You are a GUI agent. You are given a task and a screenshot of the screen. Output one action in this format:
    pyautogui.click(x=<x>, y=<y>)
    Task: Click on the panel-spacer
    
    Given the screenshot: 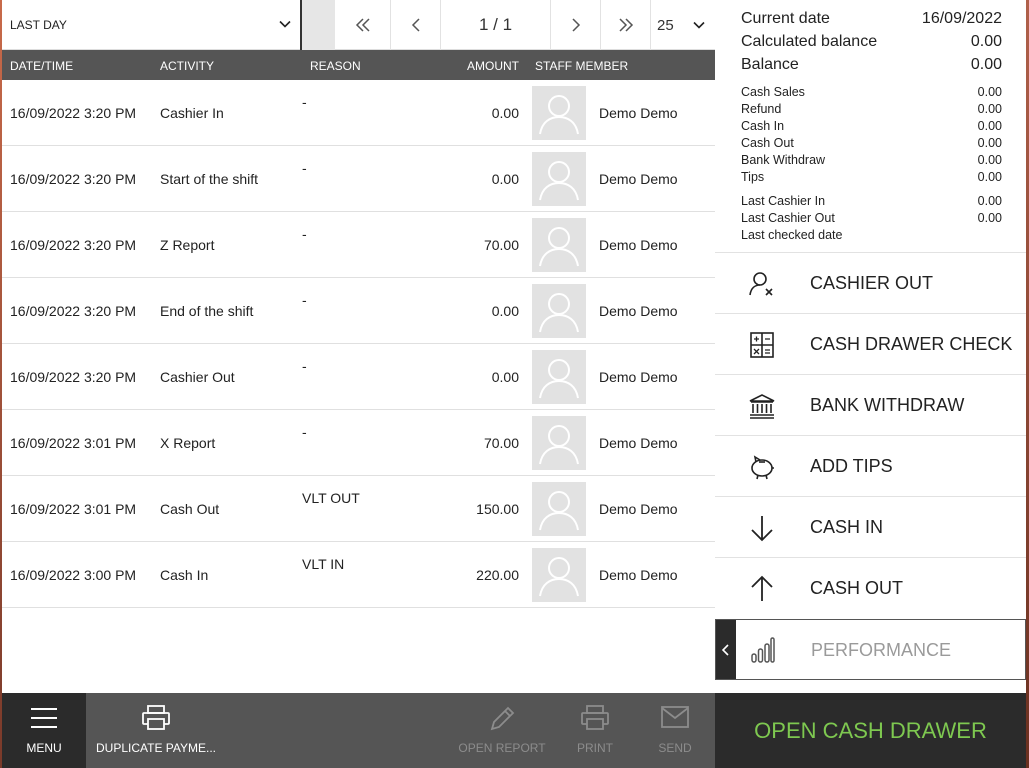 What is the action you would take?
    pyautogui.click(x=870, y=686)
    